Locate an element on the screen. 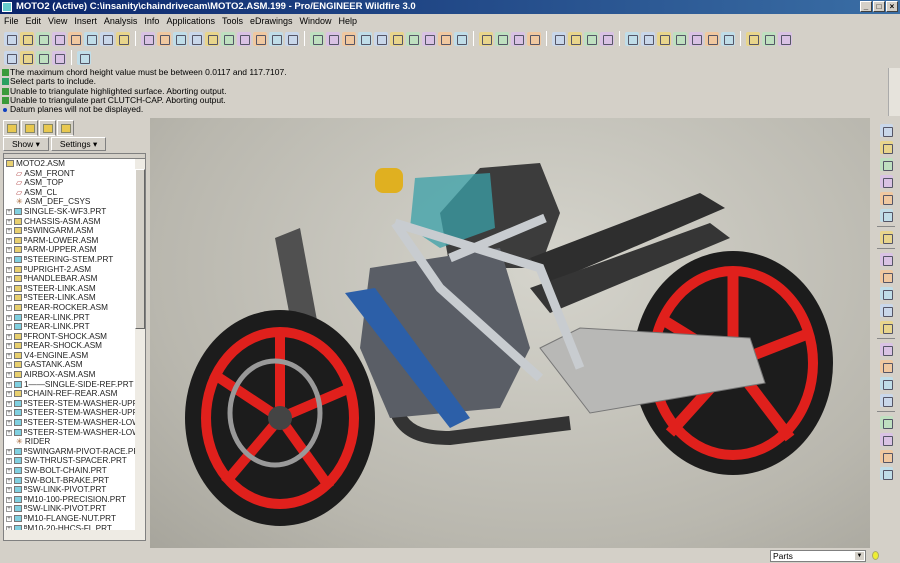 The height and width of the screenshot is (563, 900). menu-edit: Edit is located at coordinates (34, 21).